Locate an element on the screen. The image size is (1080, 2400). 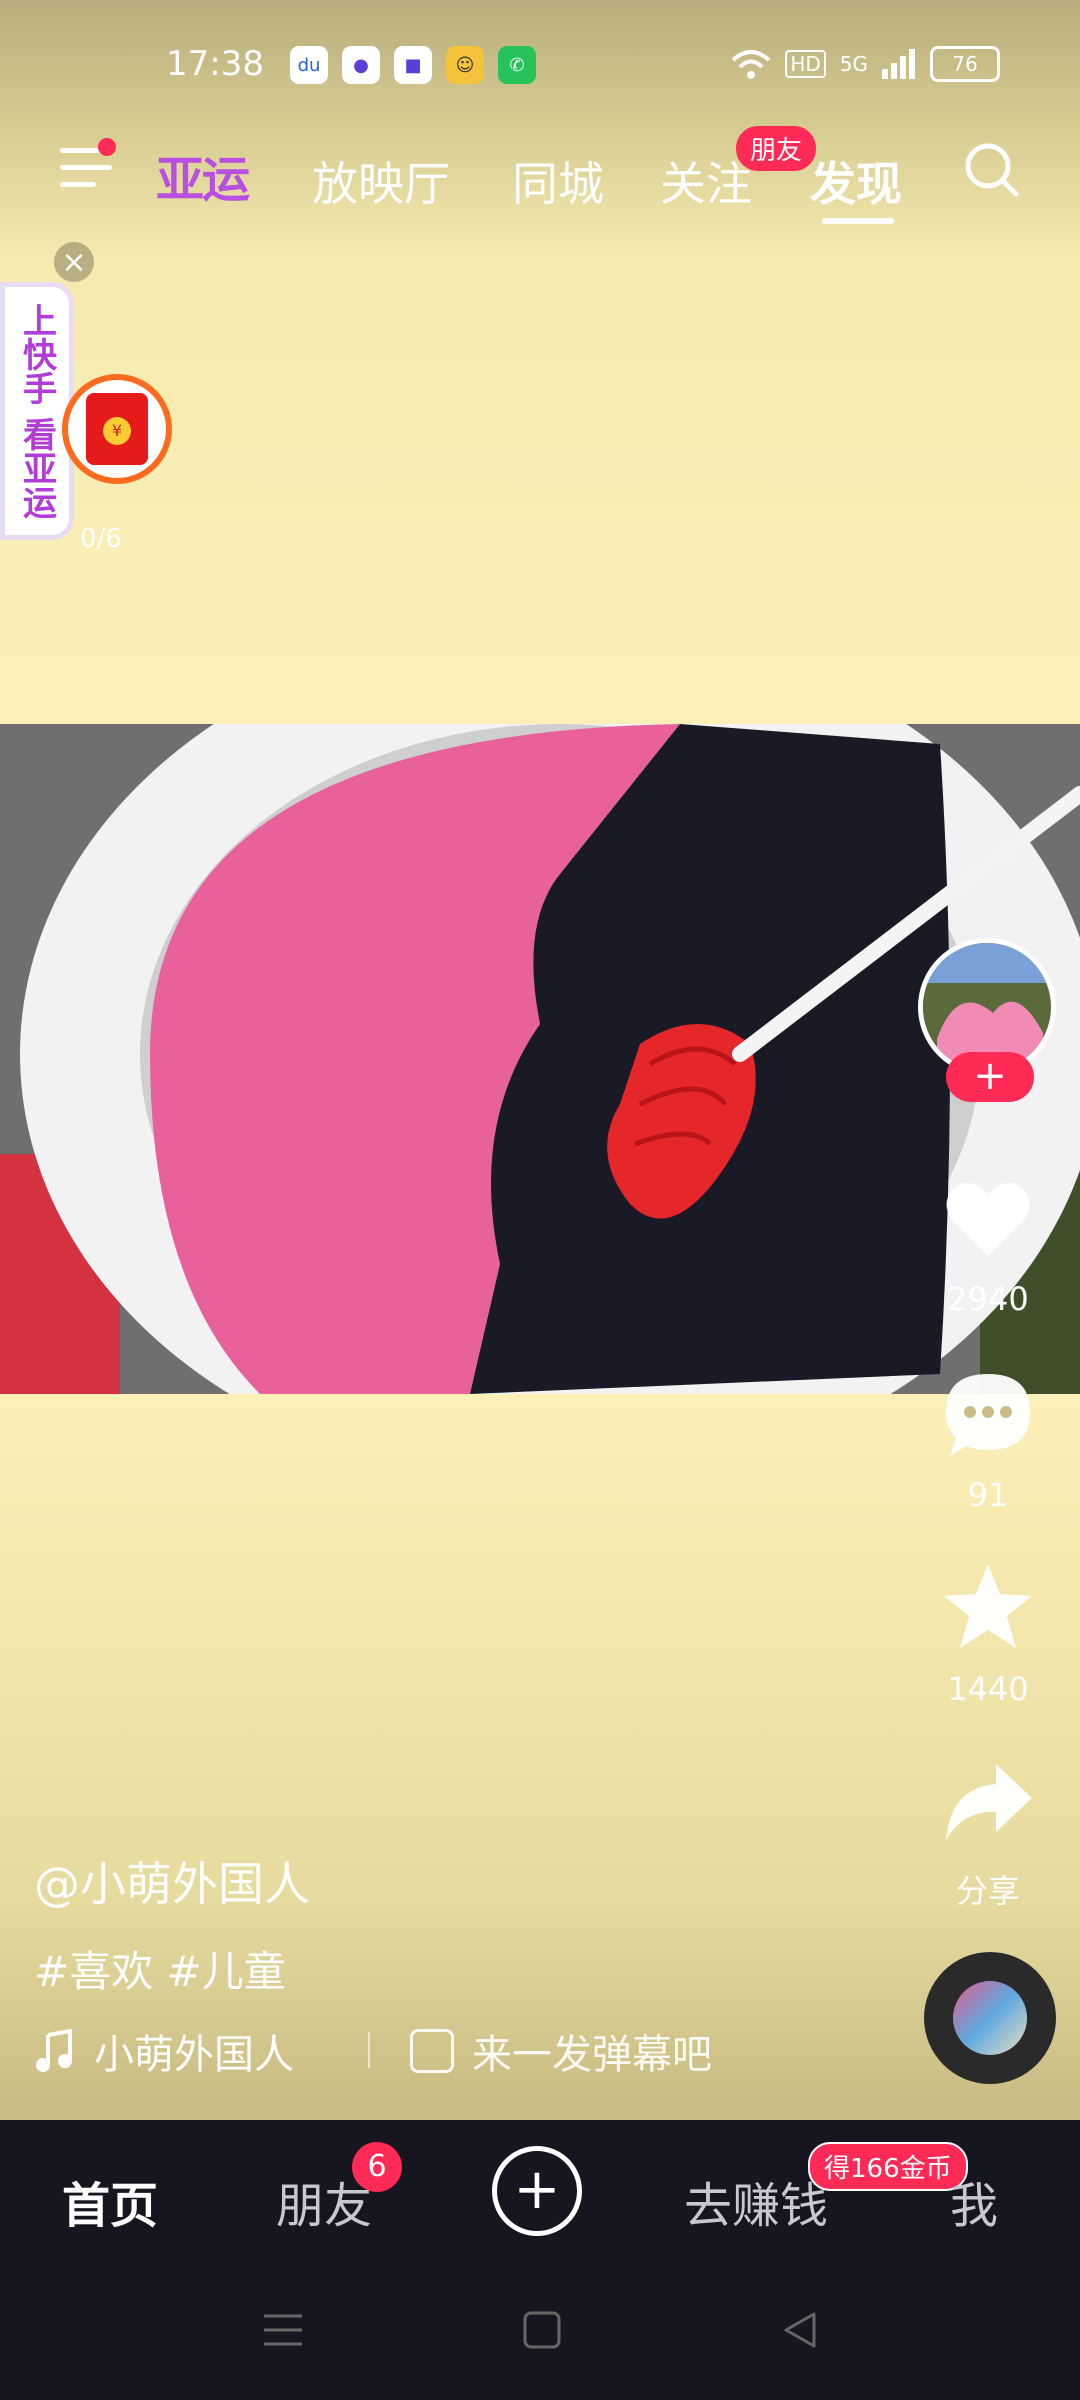
home-system-icon is located at coordinates (542, 2330).